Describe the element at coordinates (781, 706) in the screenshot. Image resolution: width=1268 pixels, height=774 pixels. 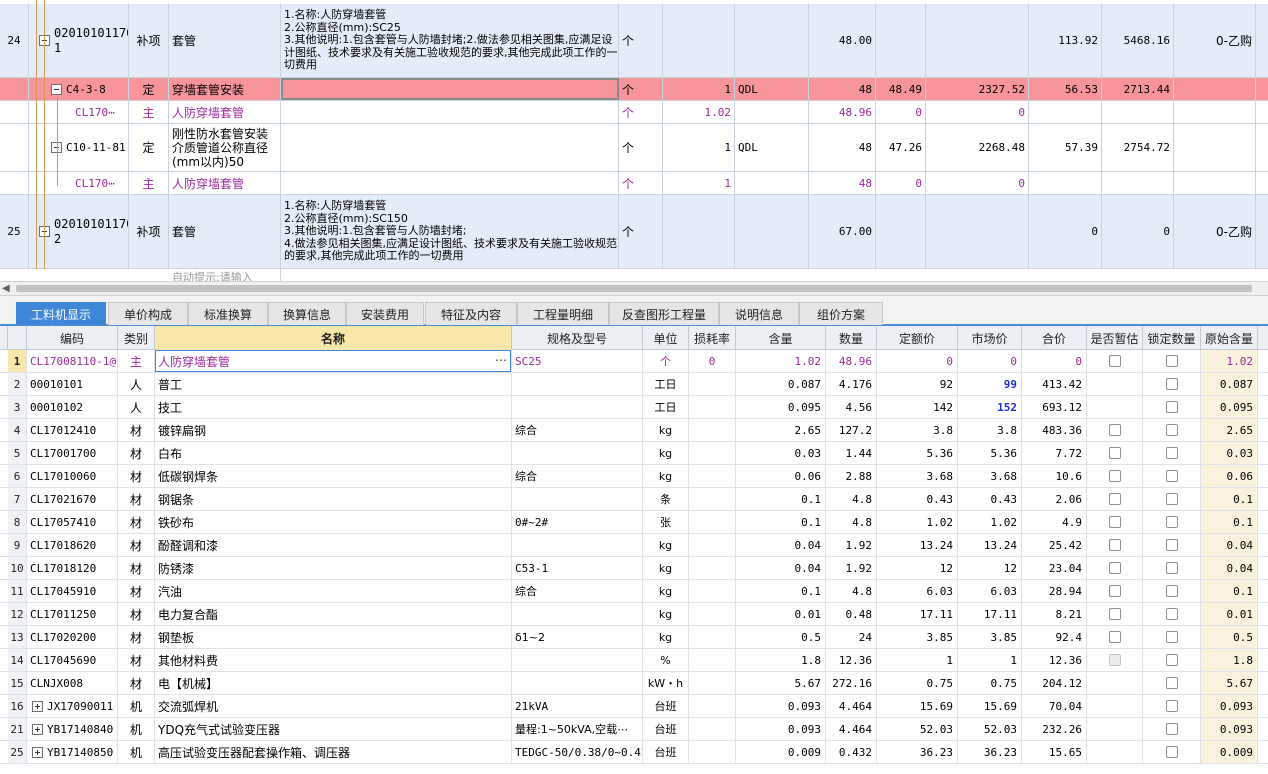
I see `cell-content: 0.093` at that location.